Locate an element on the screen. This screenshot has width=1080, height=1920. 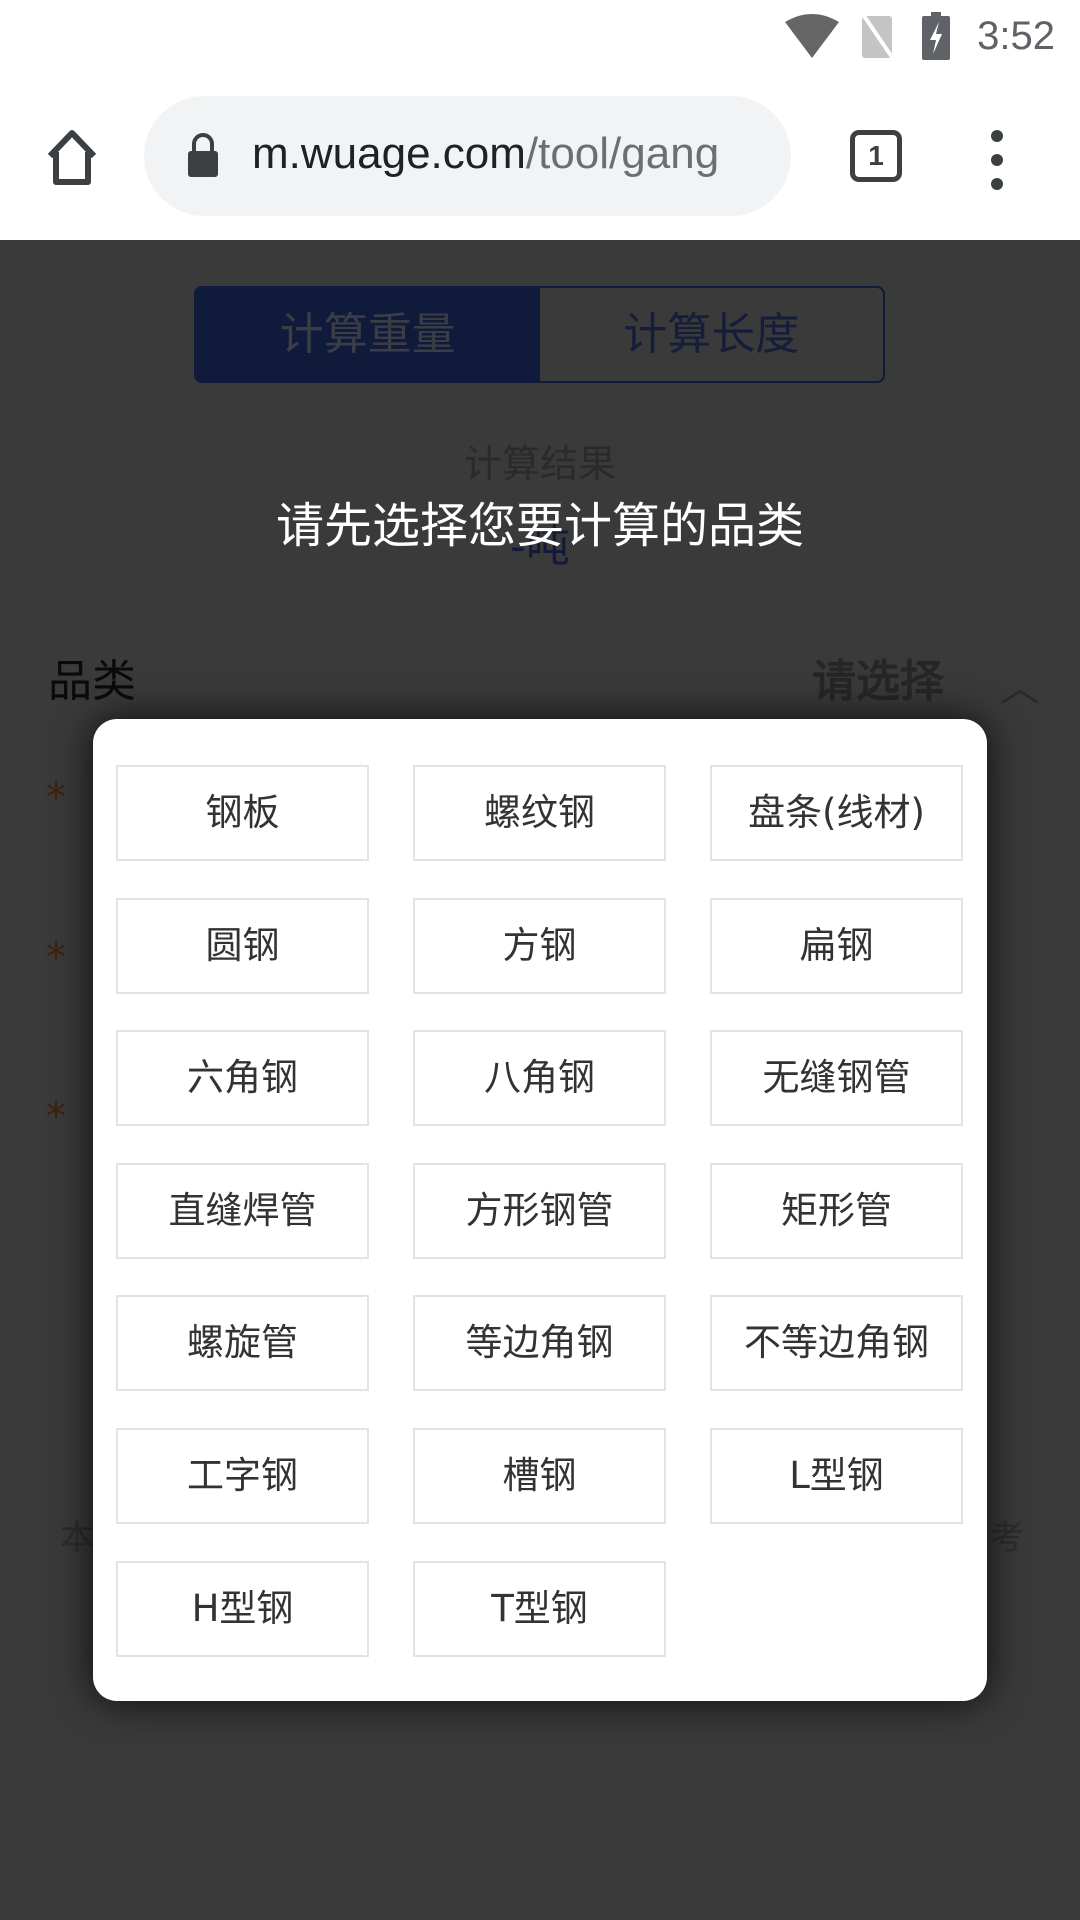
category-option: 钢板 is located at coordinates (242, 813).